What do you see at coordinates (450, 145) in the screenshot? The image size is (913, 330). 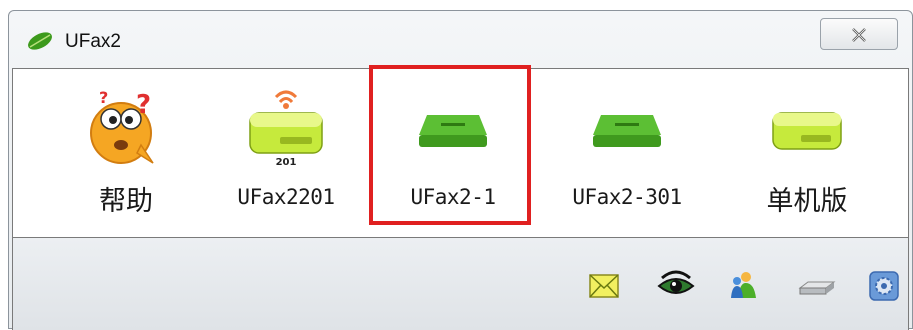 I see `selection-highlight` at bounding box center [450, 145].